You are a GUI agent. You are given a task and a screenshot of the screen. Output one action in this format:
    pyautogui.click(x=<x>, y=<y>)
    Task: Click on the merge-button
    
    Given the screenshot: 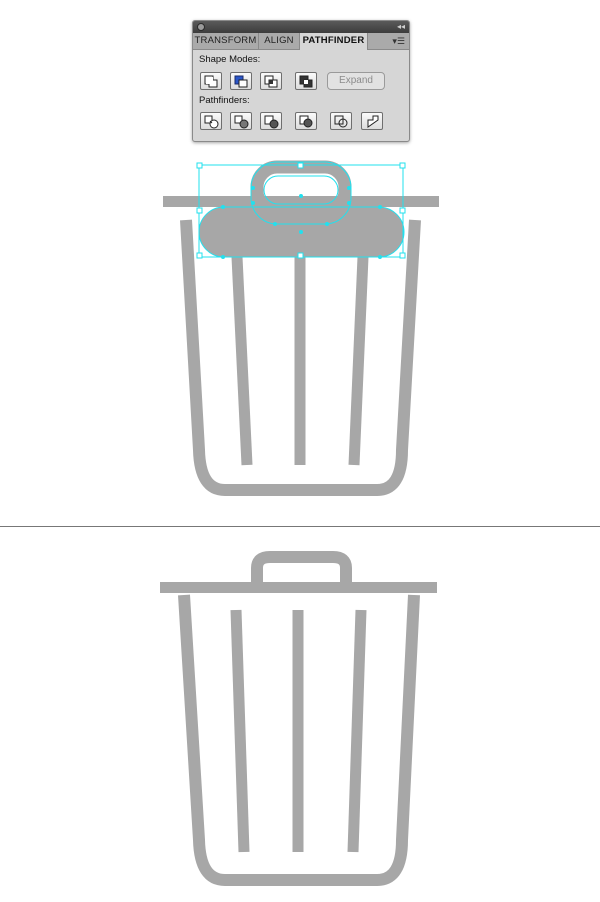 What is the action you would take?
    pyautogui.click(x=271, y=121)
    